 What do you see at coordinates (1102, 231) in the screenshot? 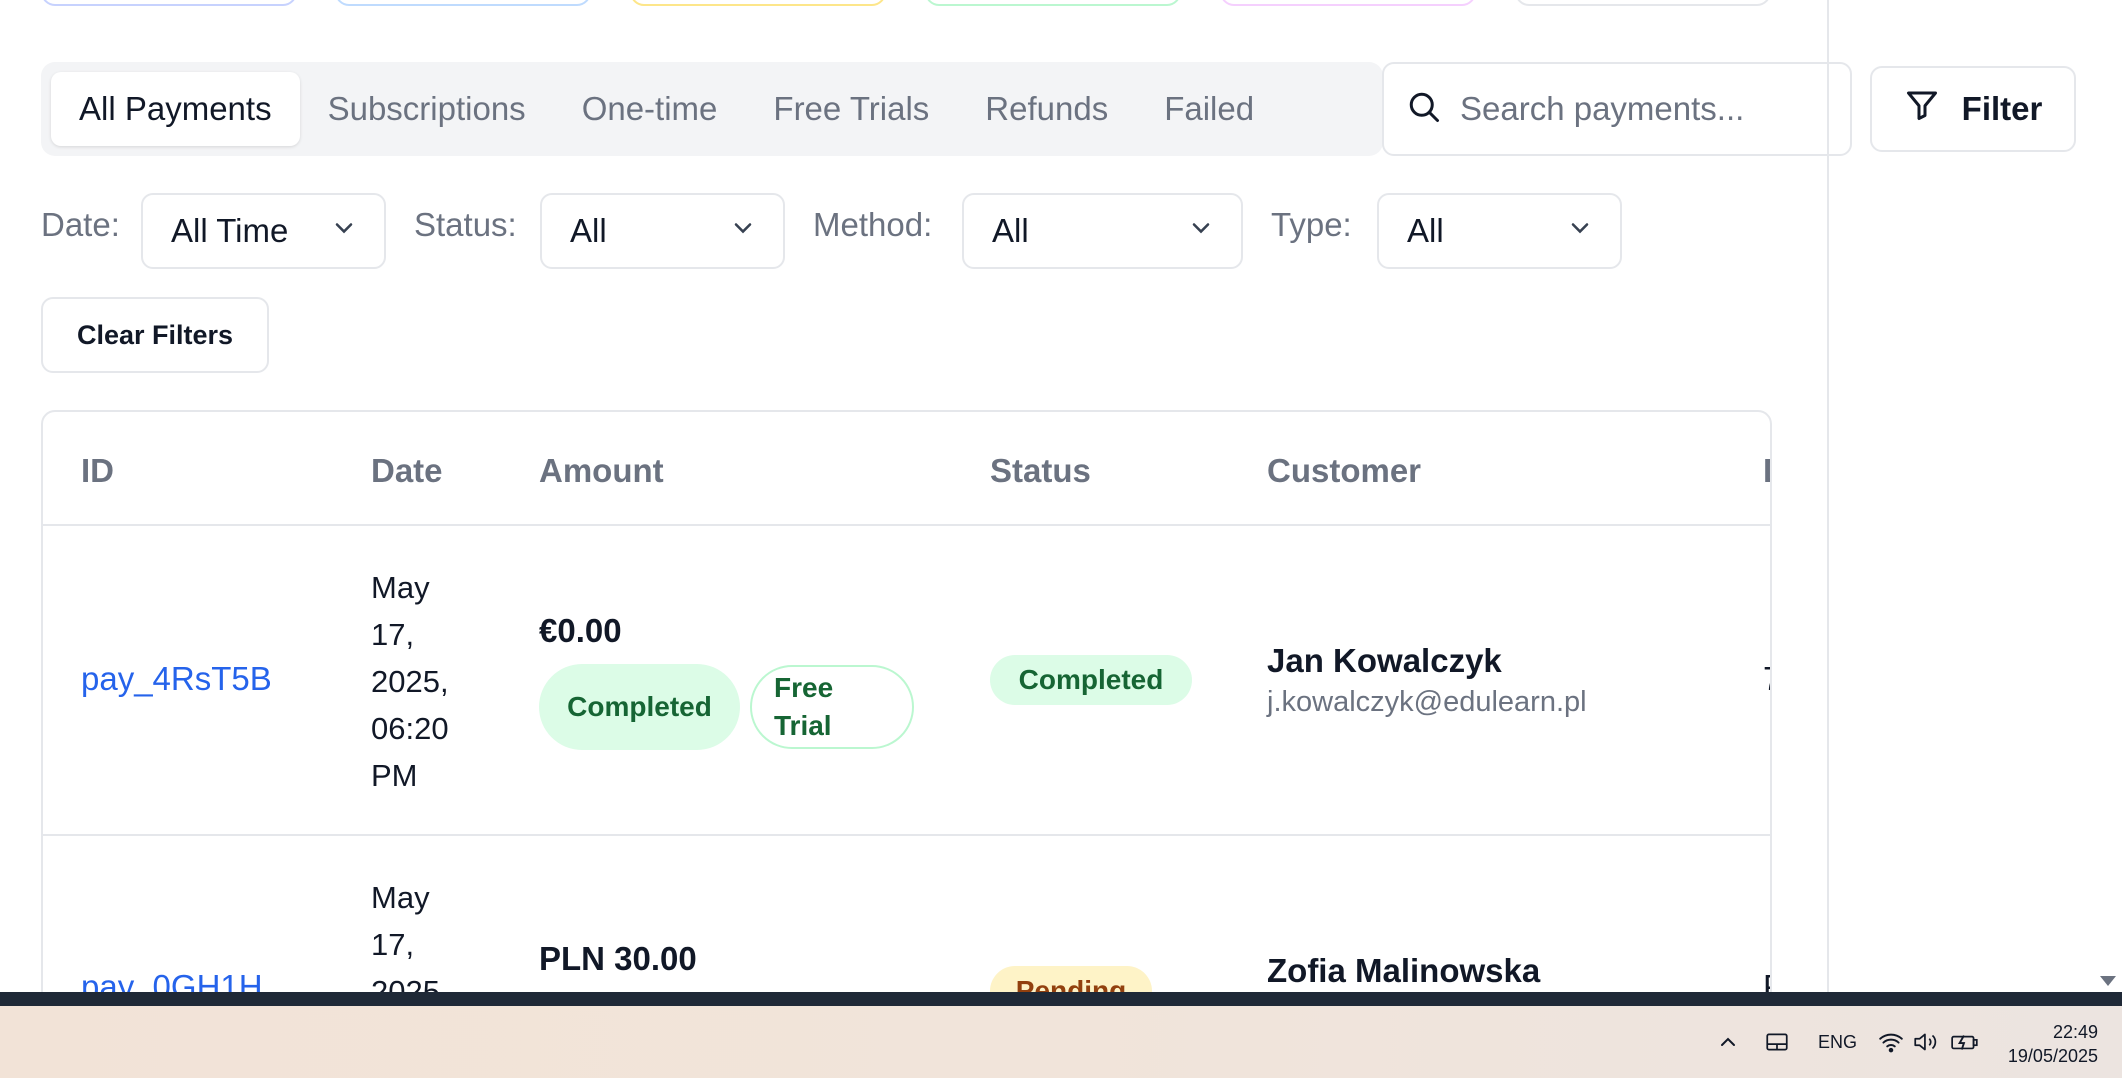
I see `method-filter-select: All` at bounding box center [1102, 231].